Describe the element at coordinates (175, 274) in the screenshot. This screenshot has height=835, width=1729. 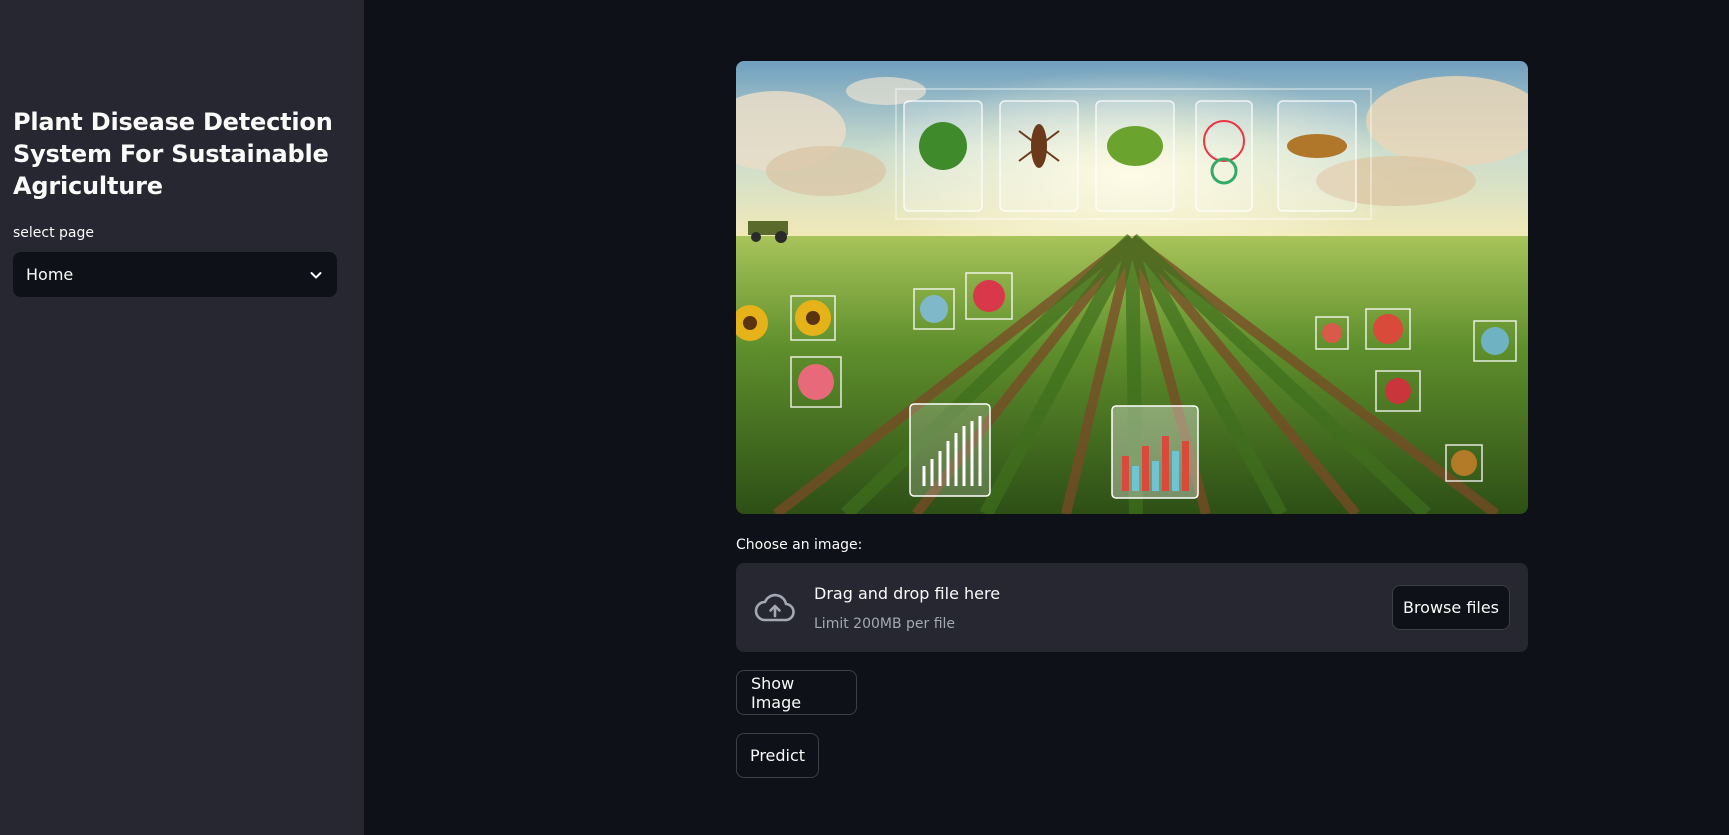
I see `page-select: Home` at that location.